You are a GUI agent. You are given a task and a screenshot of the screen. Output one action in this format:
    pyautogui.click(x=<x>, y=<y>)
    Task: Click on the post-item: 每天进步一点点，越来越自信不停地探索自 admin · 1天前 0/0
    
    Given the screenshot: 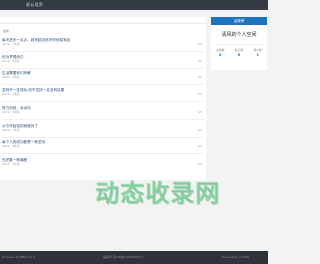 What is the action you would take?
    pyautogui.click(x=103, y=45)
    